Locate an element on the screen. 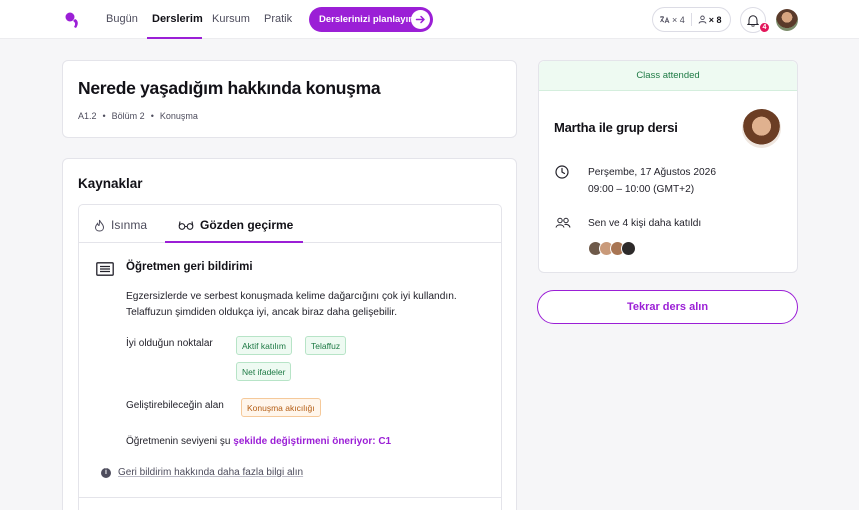 The height and width of the screenshot is (510, 859). lesson-title: Nerede yaşadığım hakkında konuşma is located at coordinates (229, 88).